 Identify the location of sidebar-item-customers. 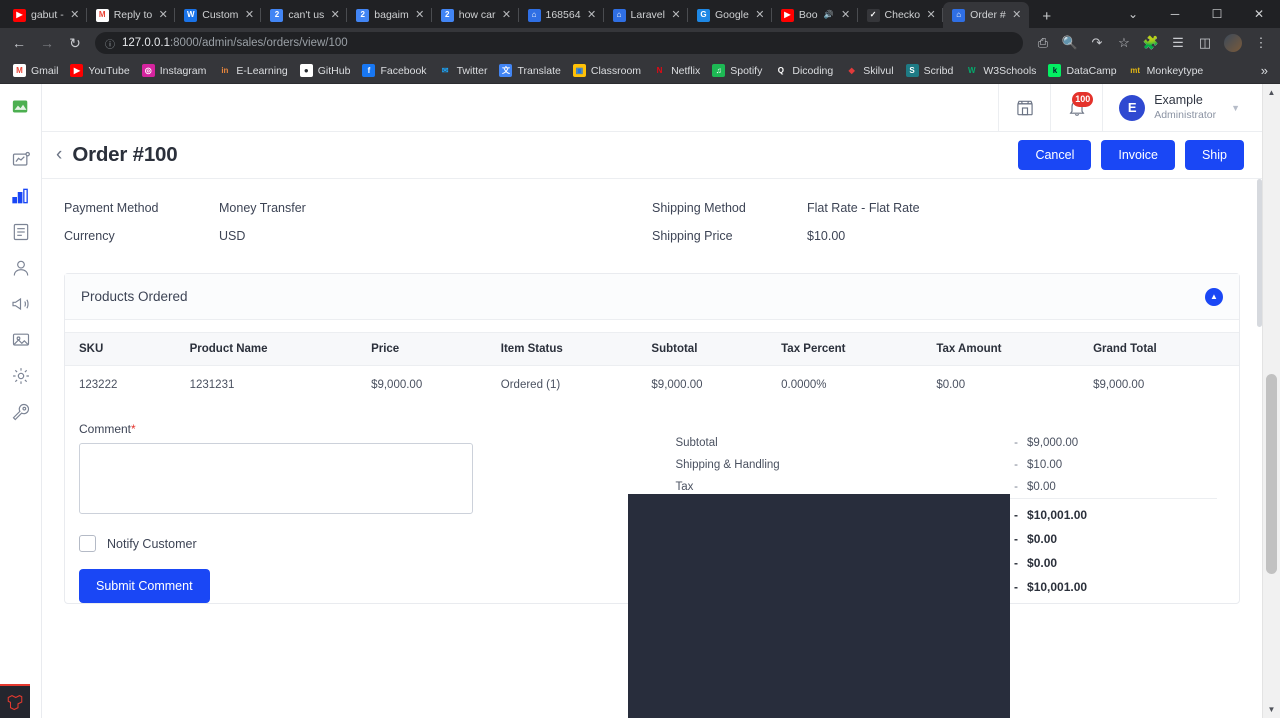
(21, 268).